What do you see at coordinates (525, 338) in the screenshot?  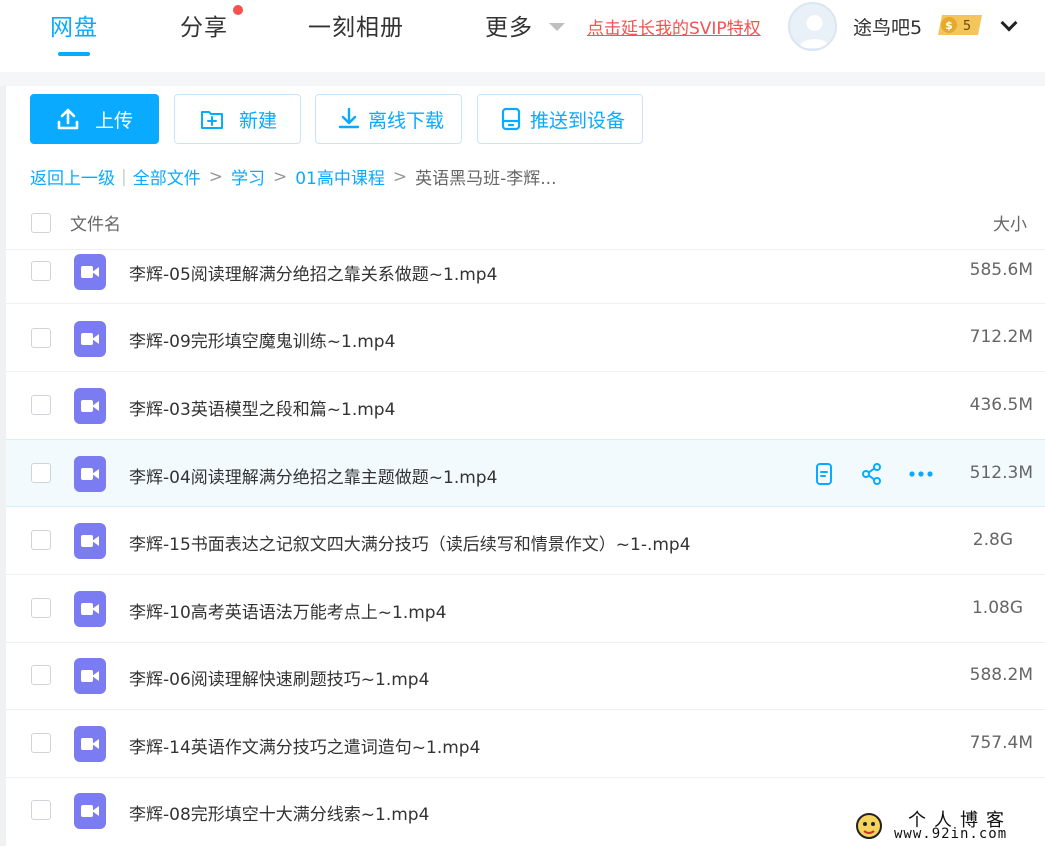 I see `file-row: 李辉-09完形填空魔鬼训练~1.mp4 712.2M` at bounding box center [525, 338].